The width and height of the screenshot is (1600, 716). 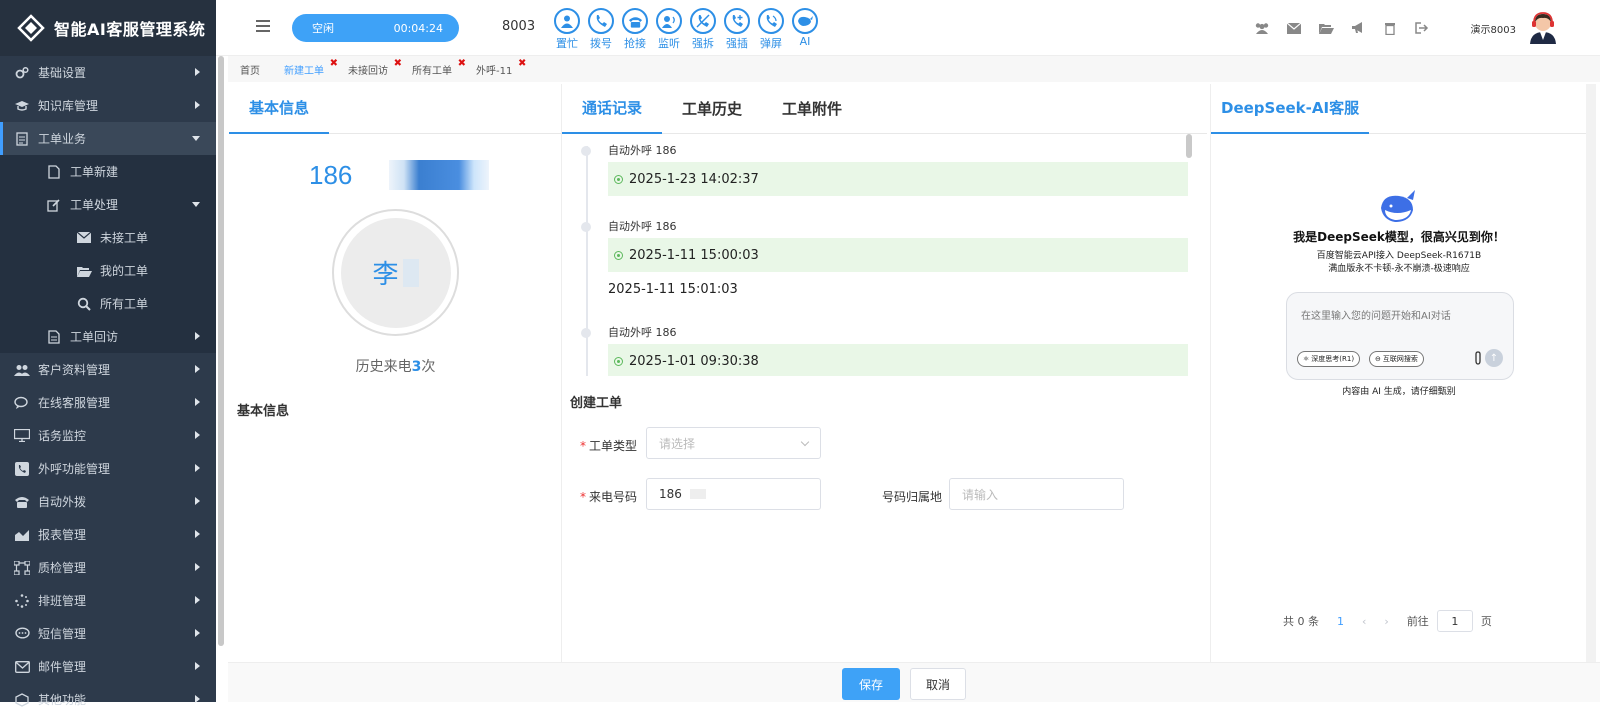 I want to click on tab-workorder-attachments: 工单附件, so click(x=812, y=109).